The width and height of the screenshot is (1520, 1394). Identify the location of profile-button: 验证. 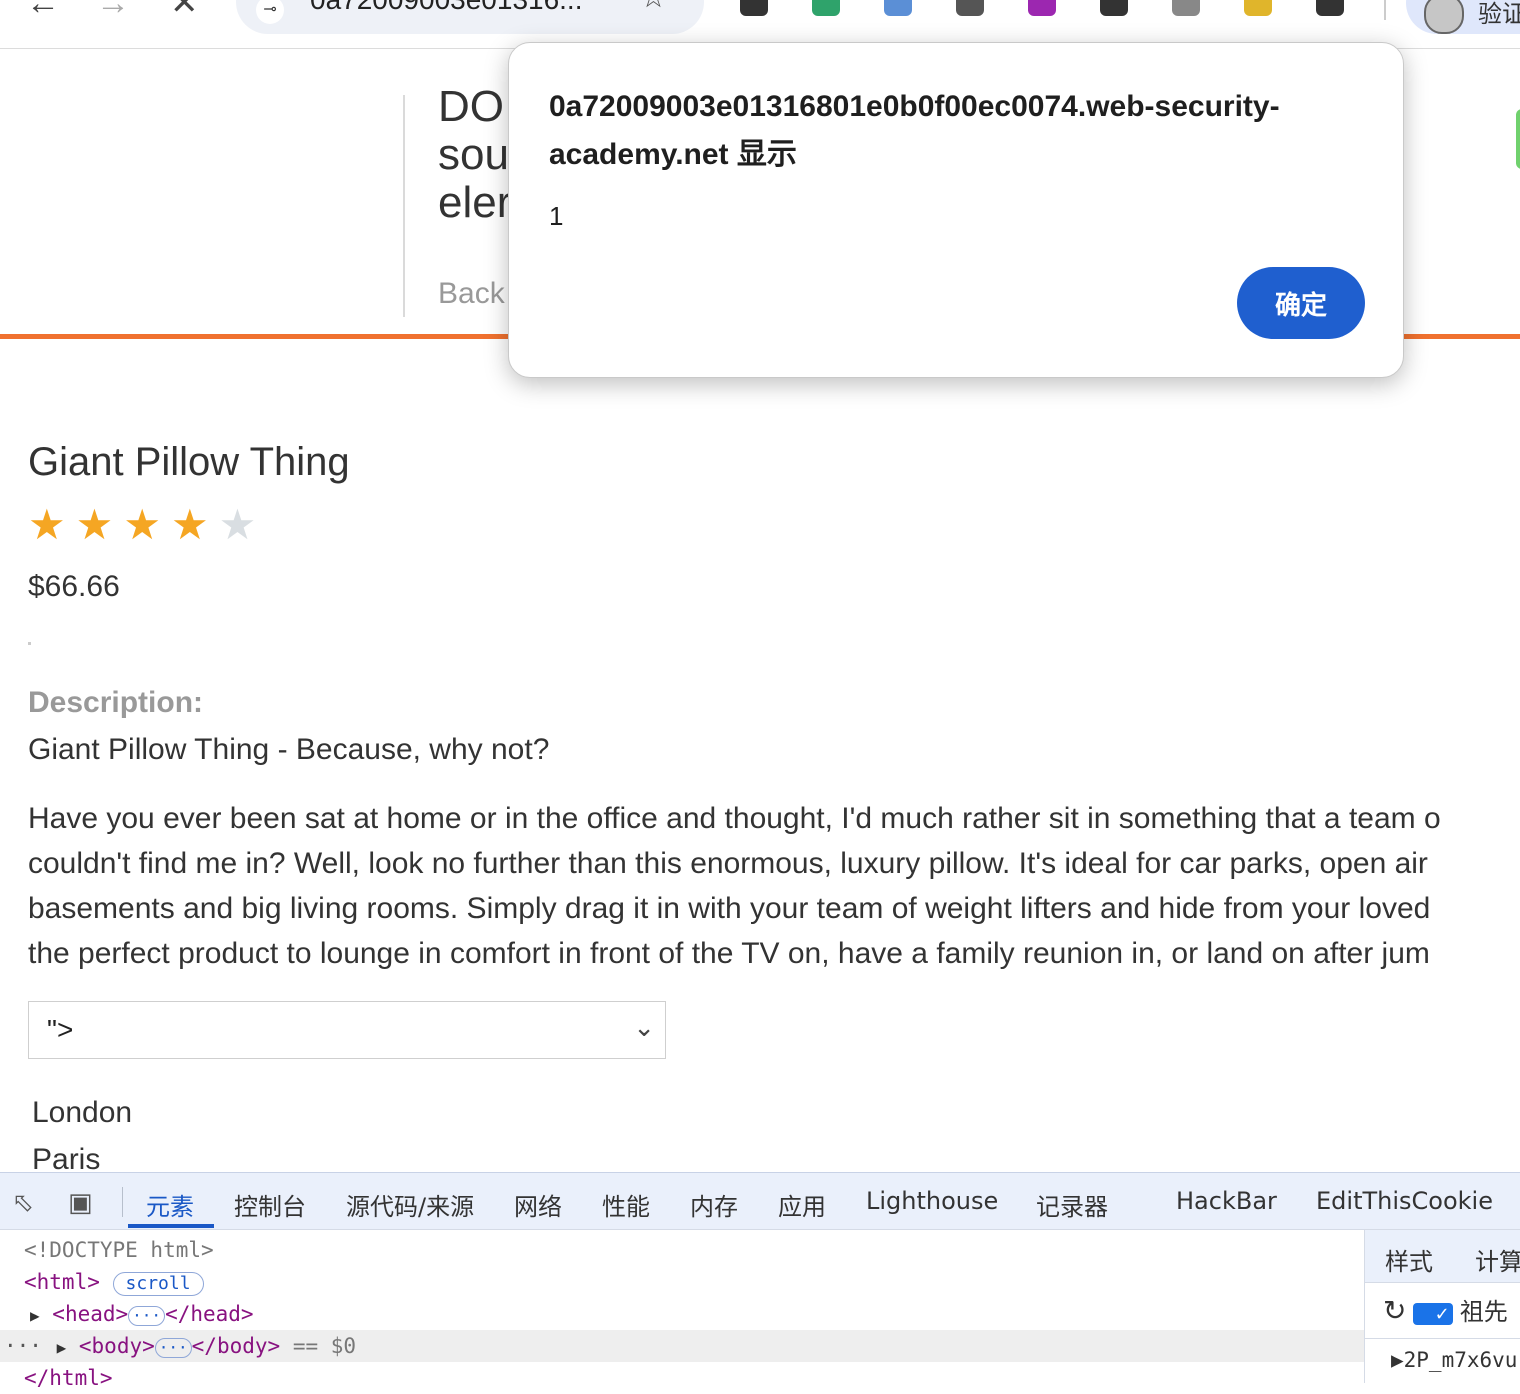
(1463, 17).